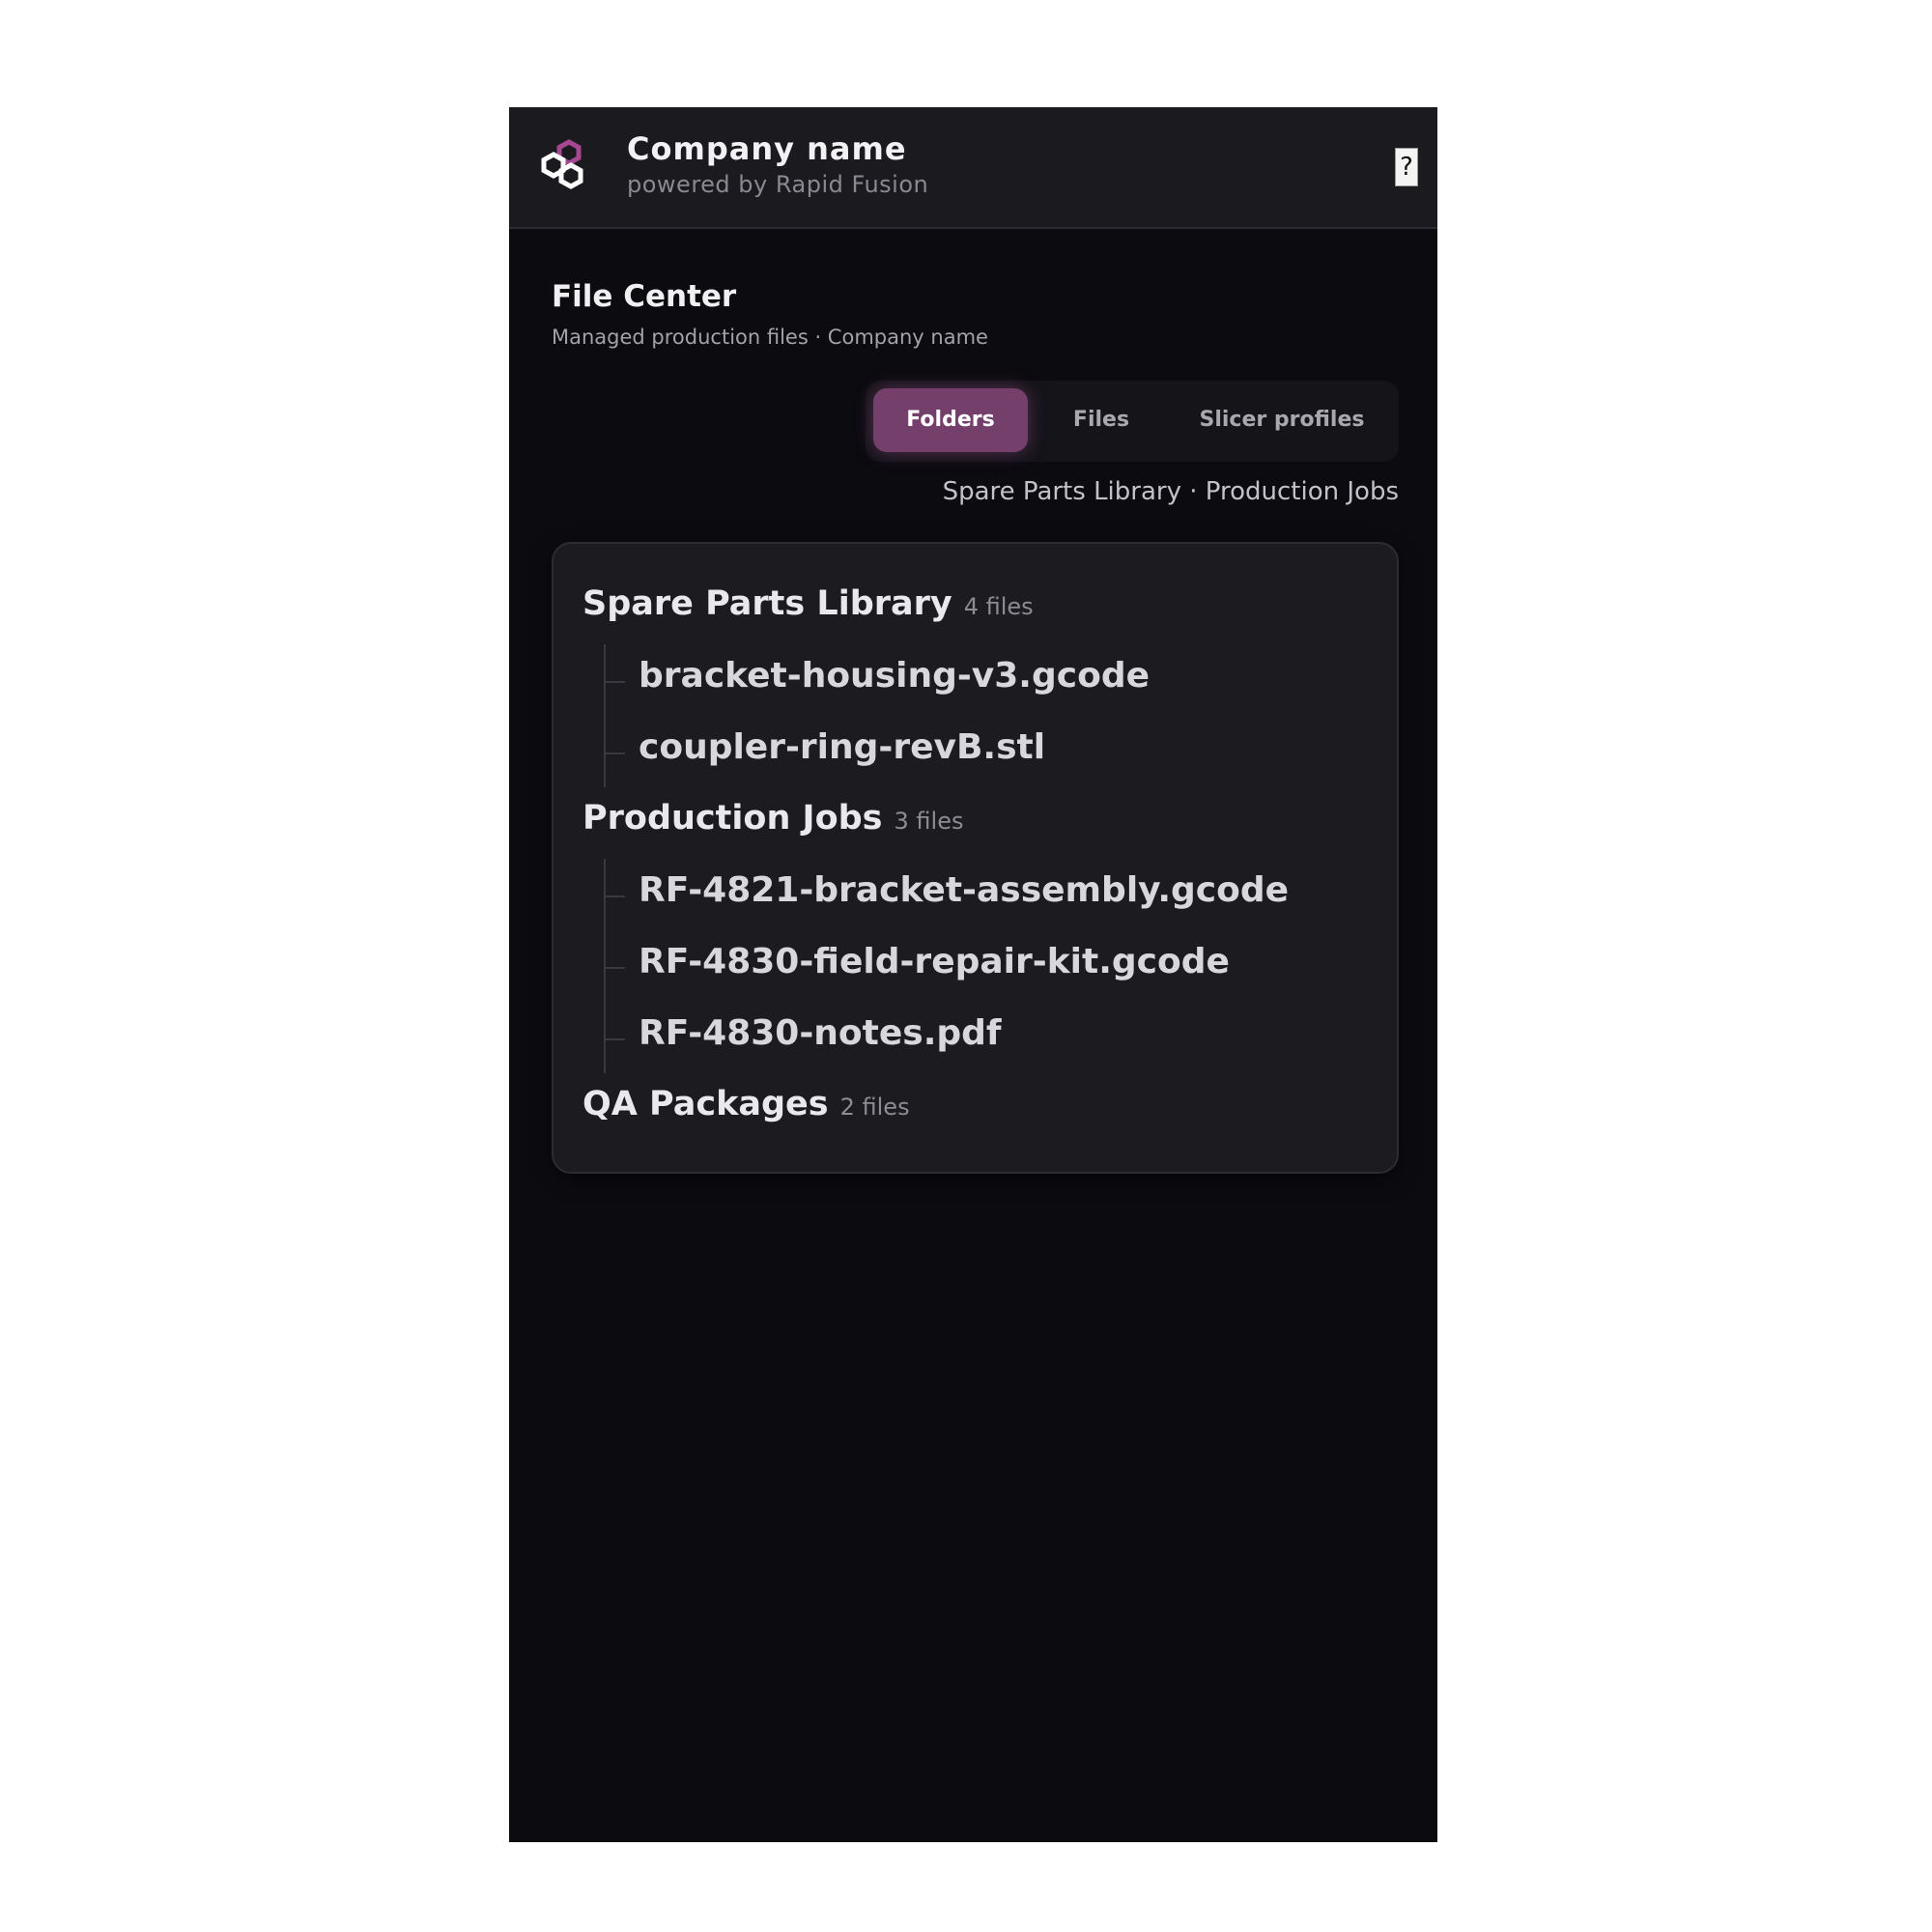  Describe the element at coordinates (998, 606) in the screenshot. I see `folder-file-count: 4 files` at that location.